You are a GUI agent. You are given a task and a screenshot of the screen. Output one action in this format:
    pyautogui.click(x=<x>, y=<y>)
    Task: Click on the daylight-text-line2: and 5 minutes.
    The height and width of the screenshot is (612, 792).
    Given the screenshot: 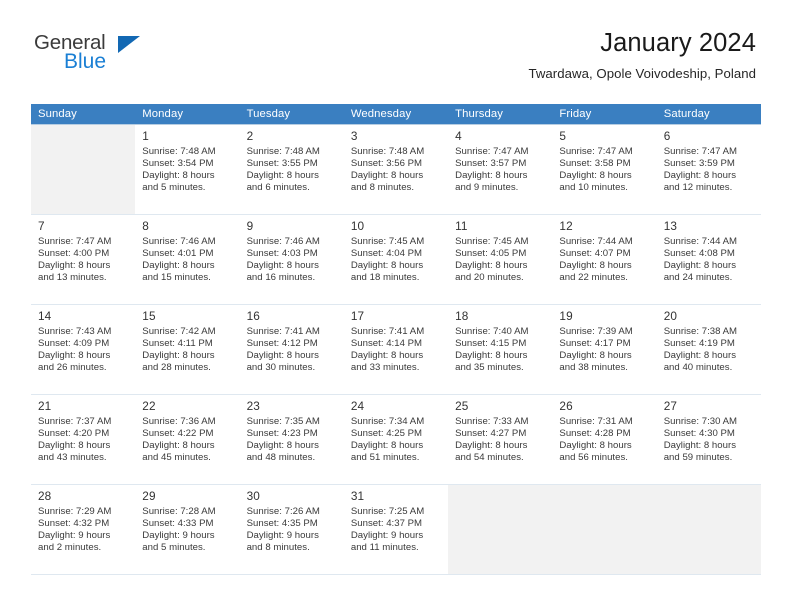 What is the action you would take?
    pyautogui.click(x=174, y=548)
    